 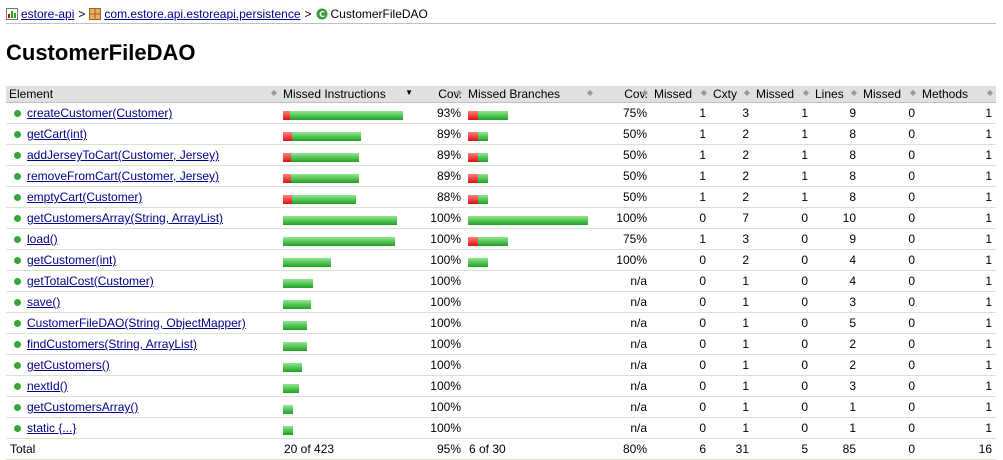 What do you see at coordinates (680, 449) in the screenshot?
I see `total-missed-complexity: 6` at bounding box center [680, 449].